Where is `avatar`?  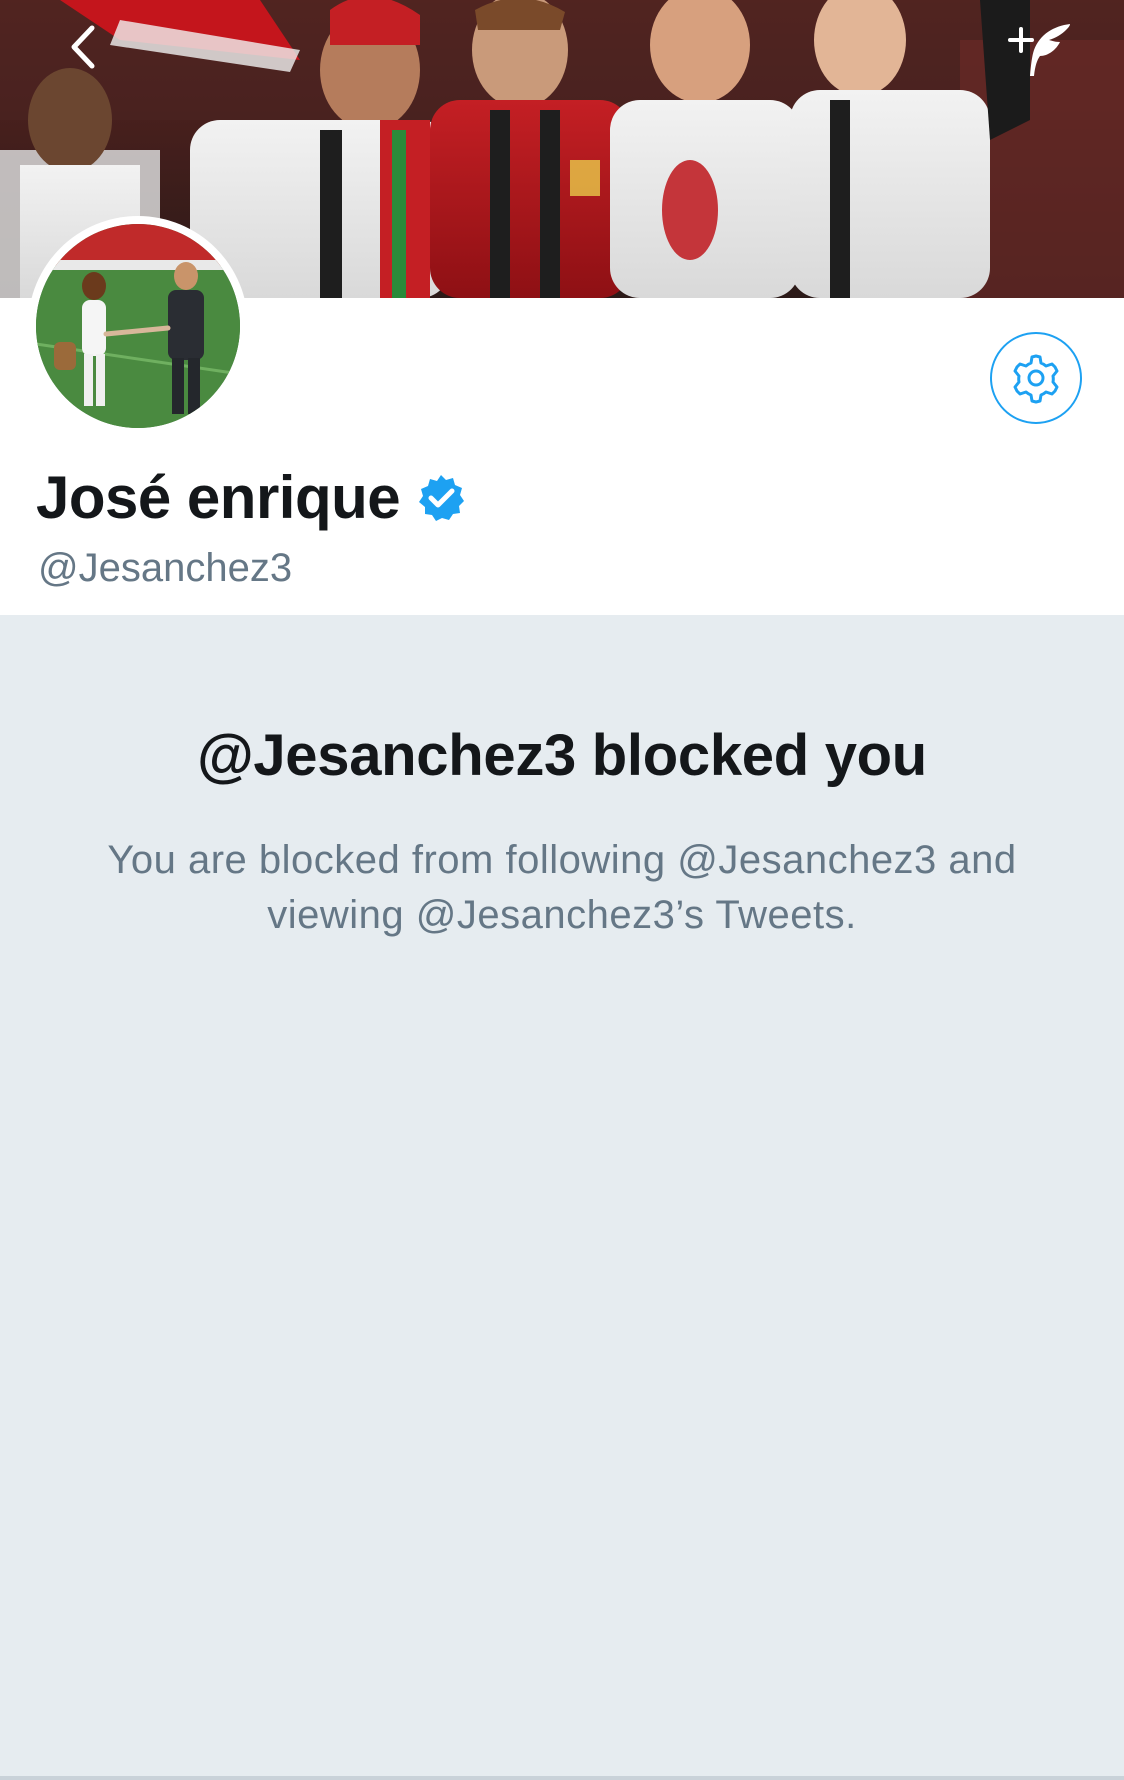
avatar is located at coordinates (138, 326).